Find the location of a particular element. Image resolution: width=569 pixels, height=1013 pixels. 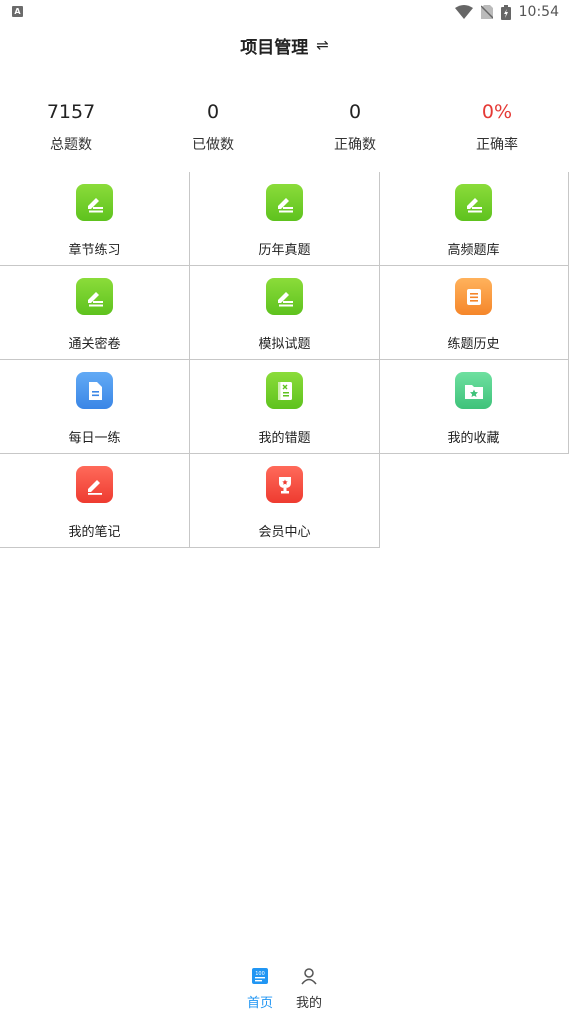

grid-item-daily-practice: 每日一练 is located at coordinates (95, 407).